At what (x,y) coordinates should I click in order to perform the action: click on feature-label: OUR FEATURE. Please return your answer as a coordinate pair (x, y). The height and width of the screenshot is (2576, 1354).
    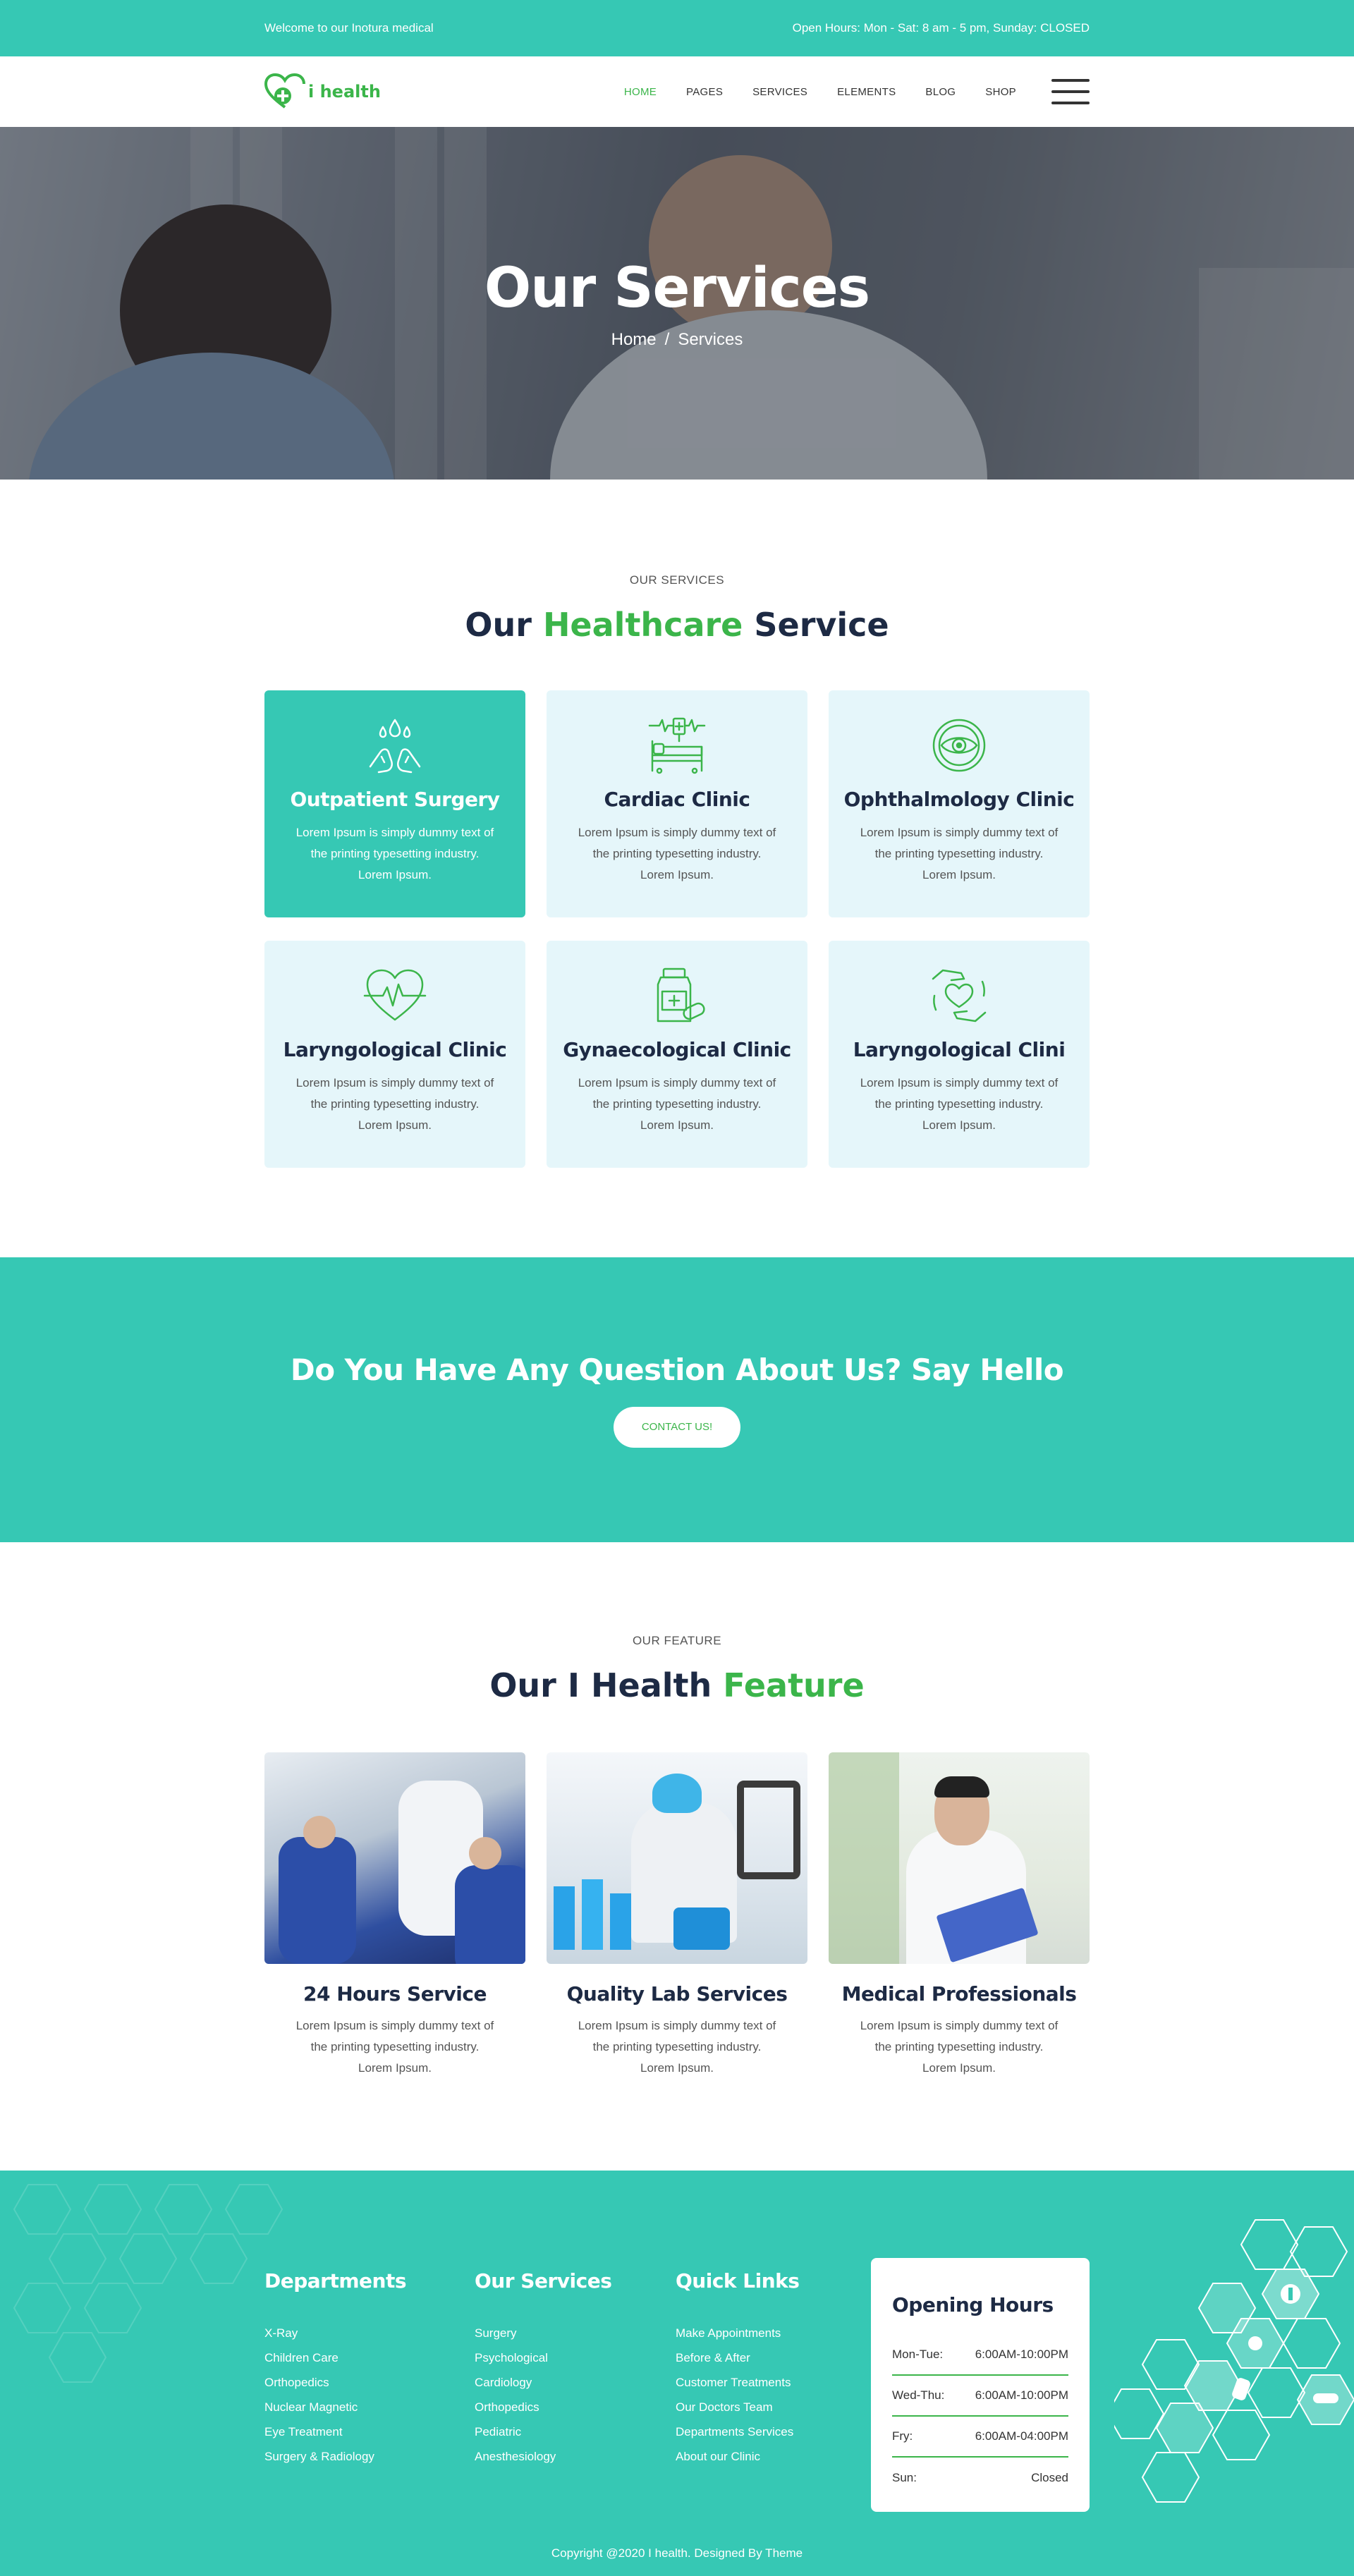
    Looking at the image, I should click on (677, 1641).